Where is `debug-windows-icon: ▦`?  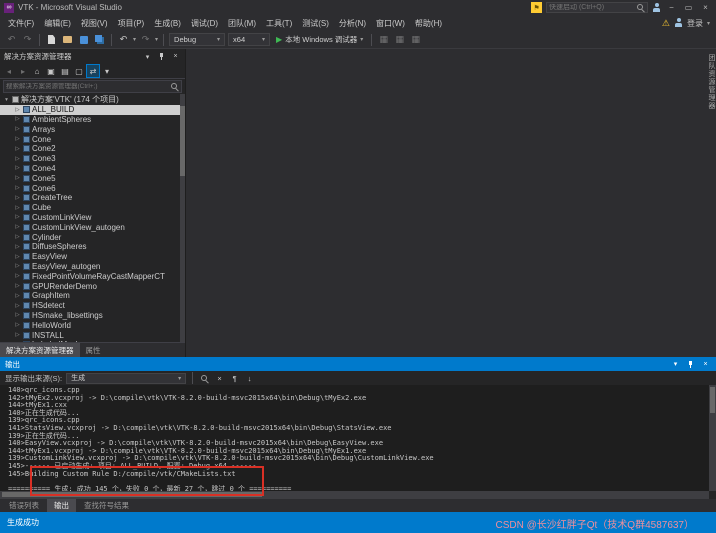 debug-windows-icon: ▦ is located at coordinates (383, 39).